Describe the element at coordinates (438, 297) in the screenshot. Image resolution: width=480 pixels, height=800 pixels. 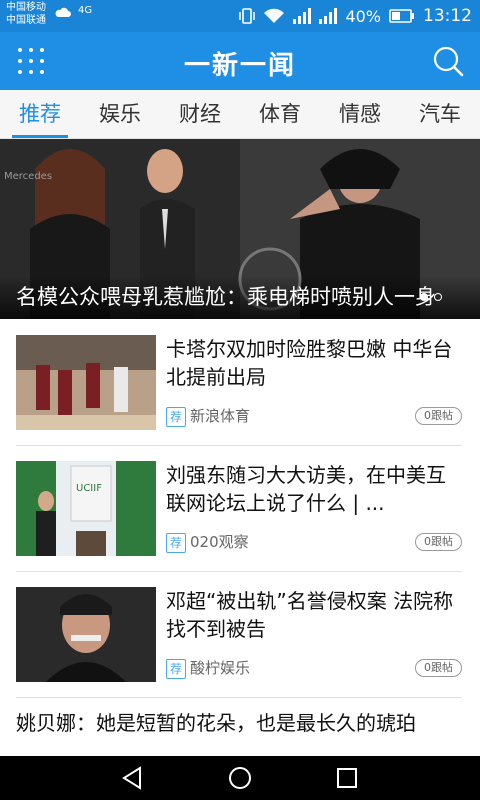
I see `carousel-dot` at that location.